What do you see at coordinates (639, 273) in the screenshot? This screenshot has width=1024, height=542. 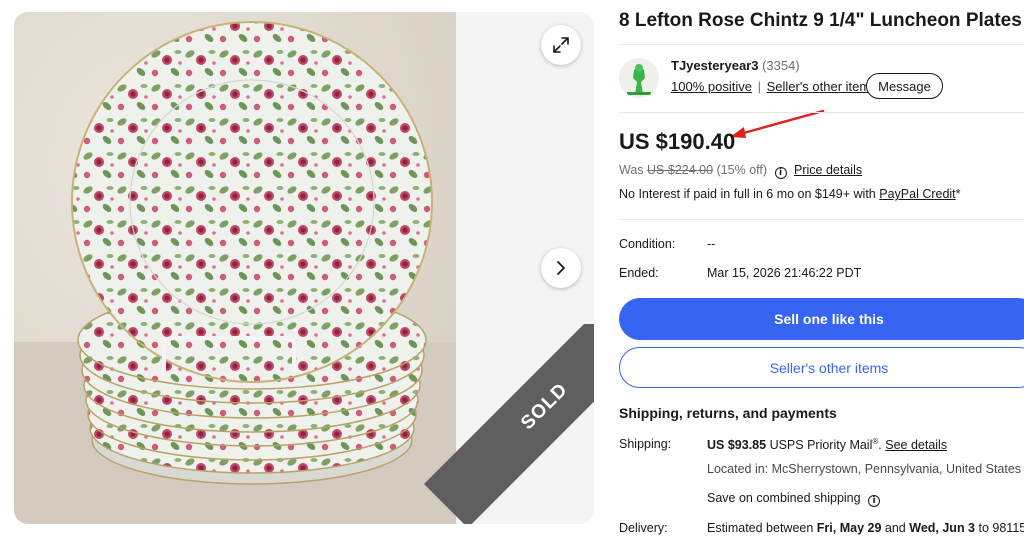 I see `ended-label: Ended:` at bounding box center [639, 273].